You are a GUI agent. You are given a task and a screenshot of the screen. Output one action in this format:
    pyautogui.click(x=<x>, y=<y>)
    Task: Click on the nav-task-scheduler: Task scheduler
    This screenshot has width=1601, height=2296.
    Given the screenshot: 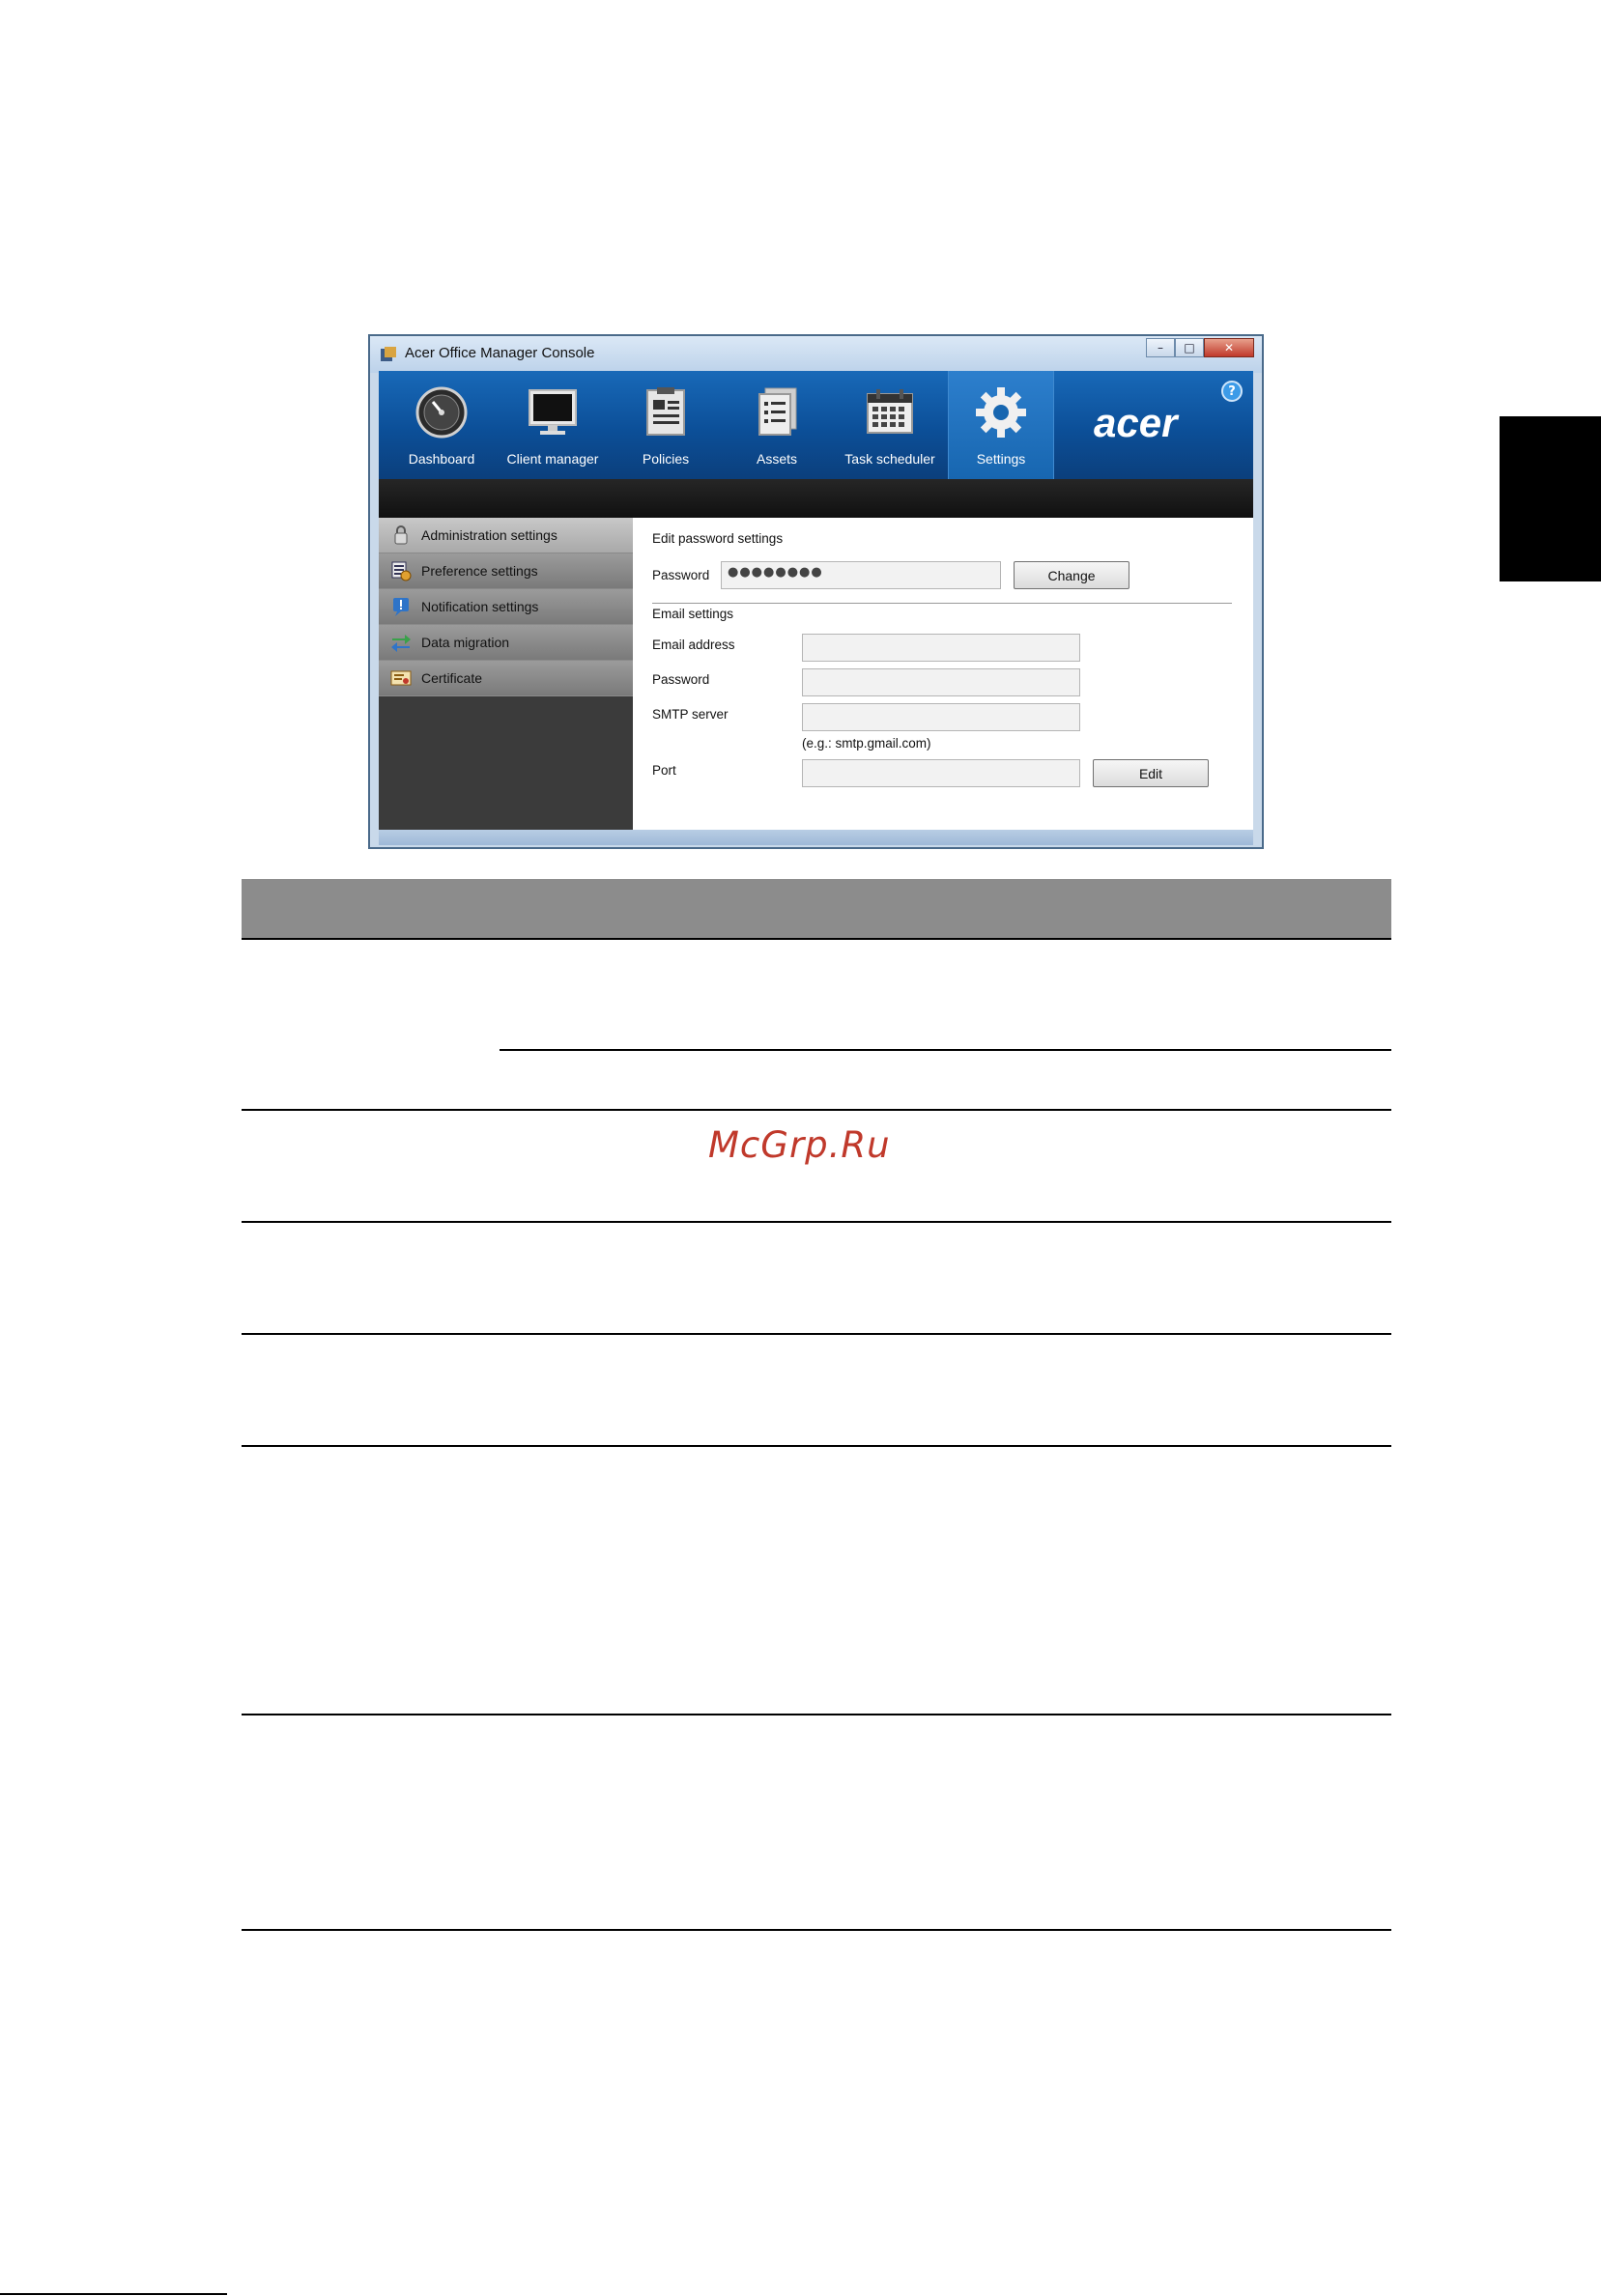 What is the action you would take?
    pyautogui.click(x=890, y=425)
    